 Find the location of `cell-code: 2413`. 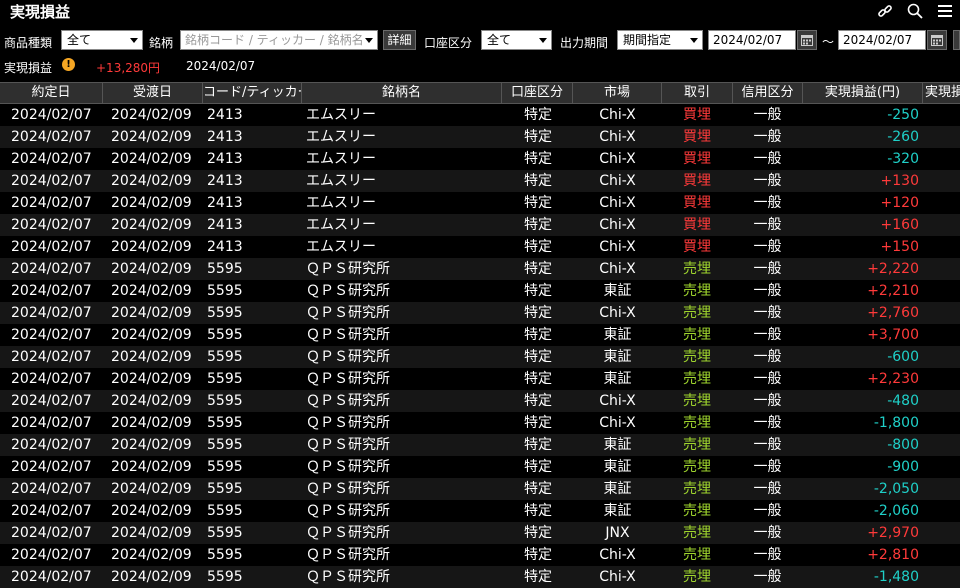

cell-code: 2413 is located at coordinates (225, 115).